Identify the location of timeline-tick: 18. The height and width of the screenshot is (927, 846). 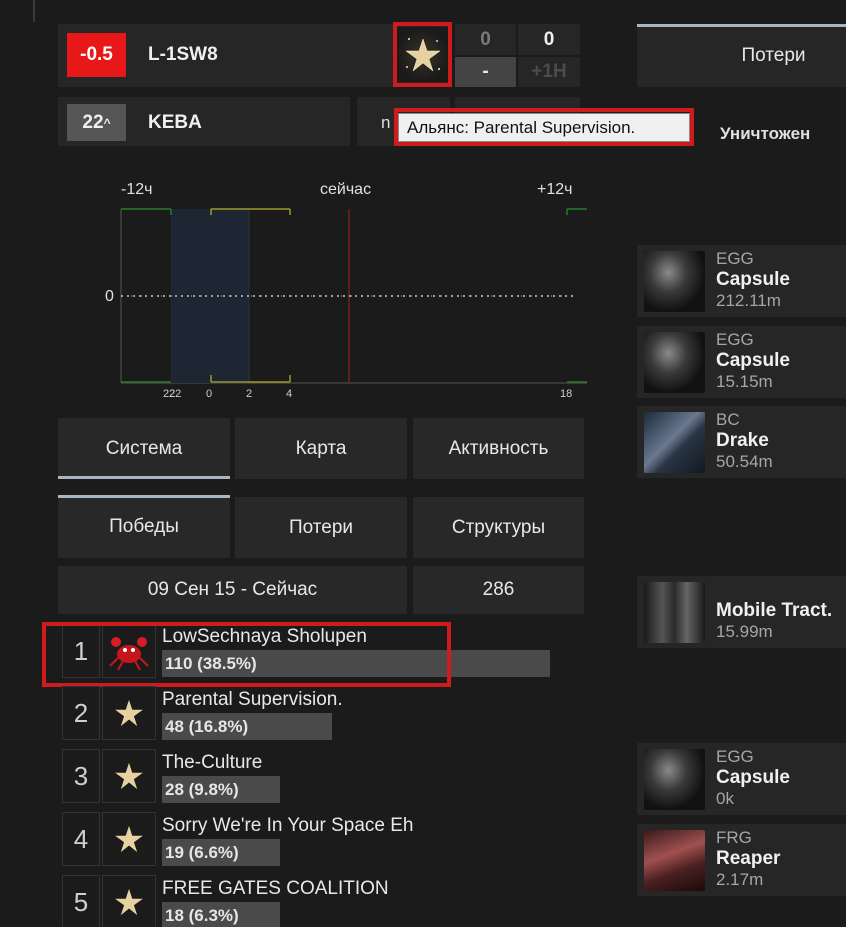
(566, 394).